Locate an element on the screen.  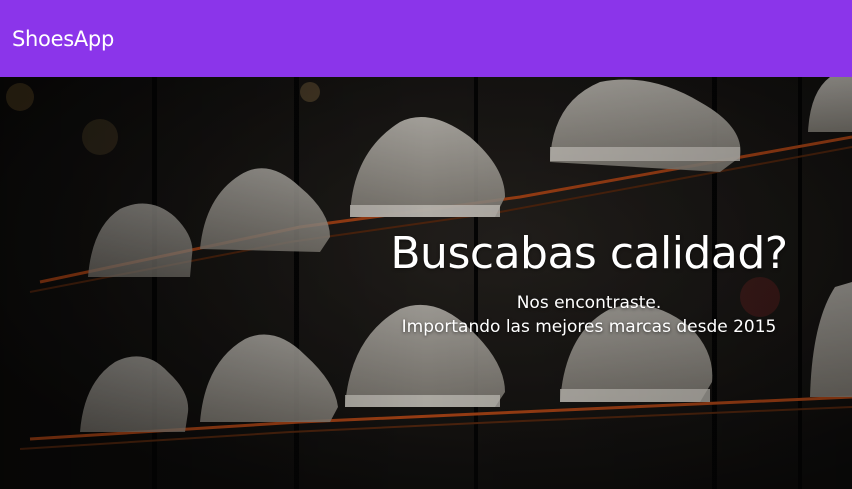
hero-subtitle-line1: Nos encontraste. is located at coordinates (589, 303).